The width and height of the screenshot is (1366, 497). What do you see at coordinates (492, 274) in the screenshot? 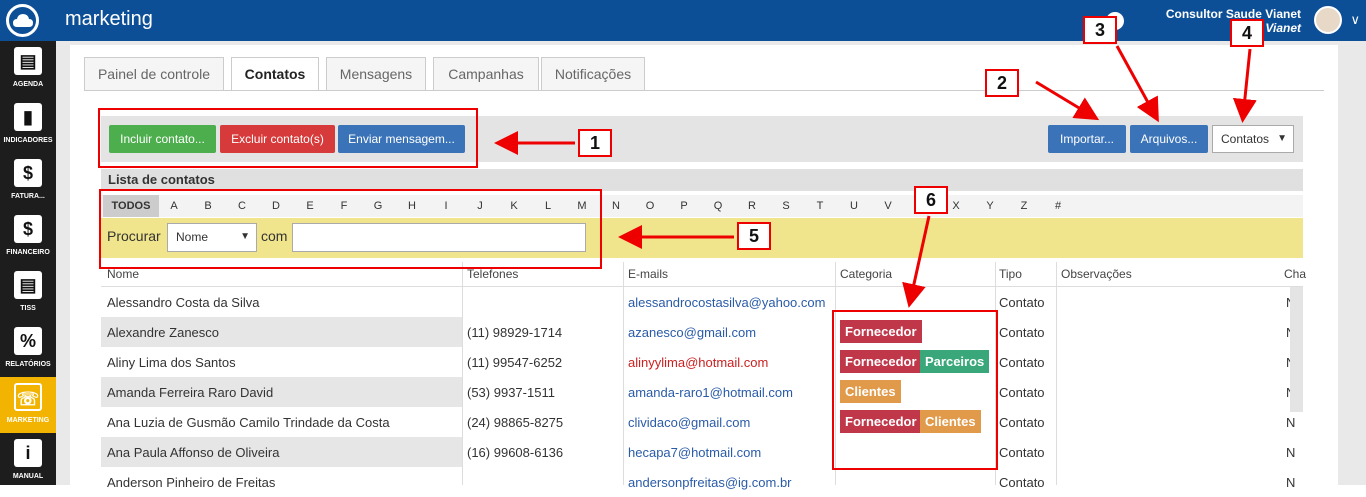
I see `col-telefones: Telefones` at bounding box center [492, 274].